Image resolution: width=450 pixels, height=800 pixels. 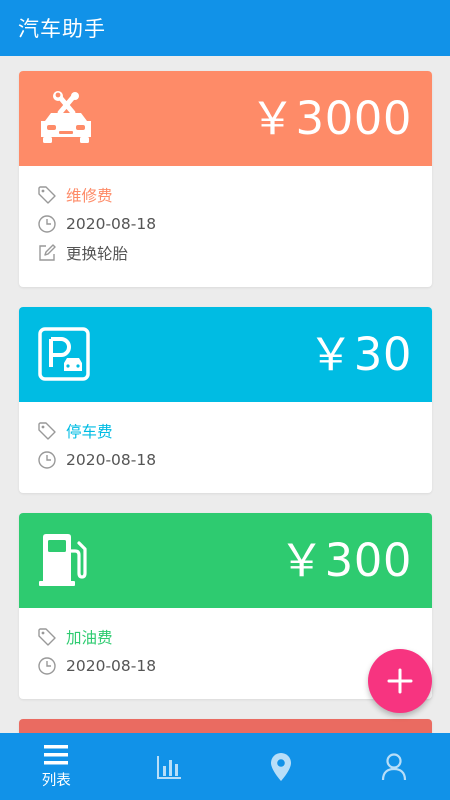 I want to click on amount-text: ￥30, so click(x=360, y=354).